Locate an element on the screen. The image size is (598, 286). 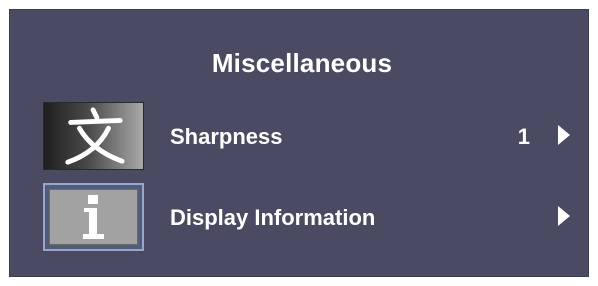
info-icon-tile is located at coordinates (93, 217).